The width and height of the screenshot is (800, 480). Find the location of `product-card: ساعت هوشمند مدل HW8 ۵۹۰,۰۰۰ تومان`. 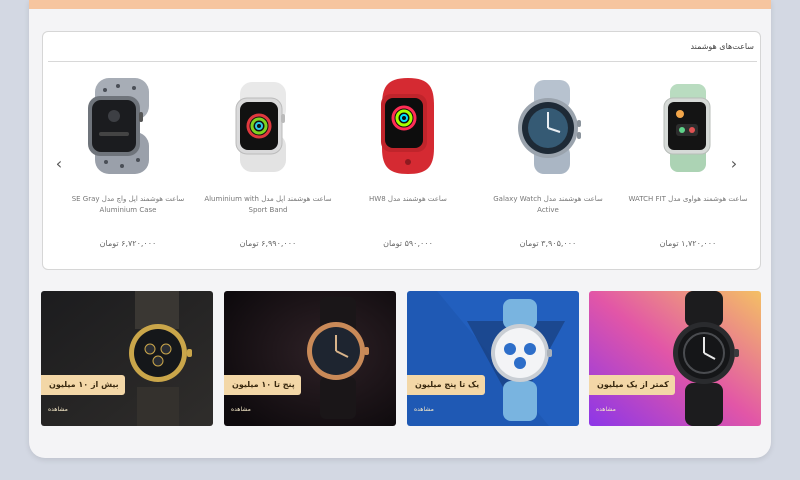

product-card: ساعت هوشمند مدل HW8 ۵۹۰,۰۰۰ تومان is located at coordinates (408, 167).